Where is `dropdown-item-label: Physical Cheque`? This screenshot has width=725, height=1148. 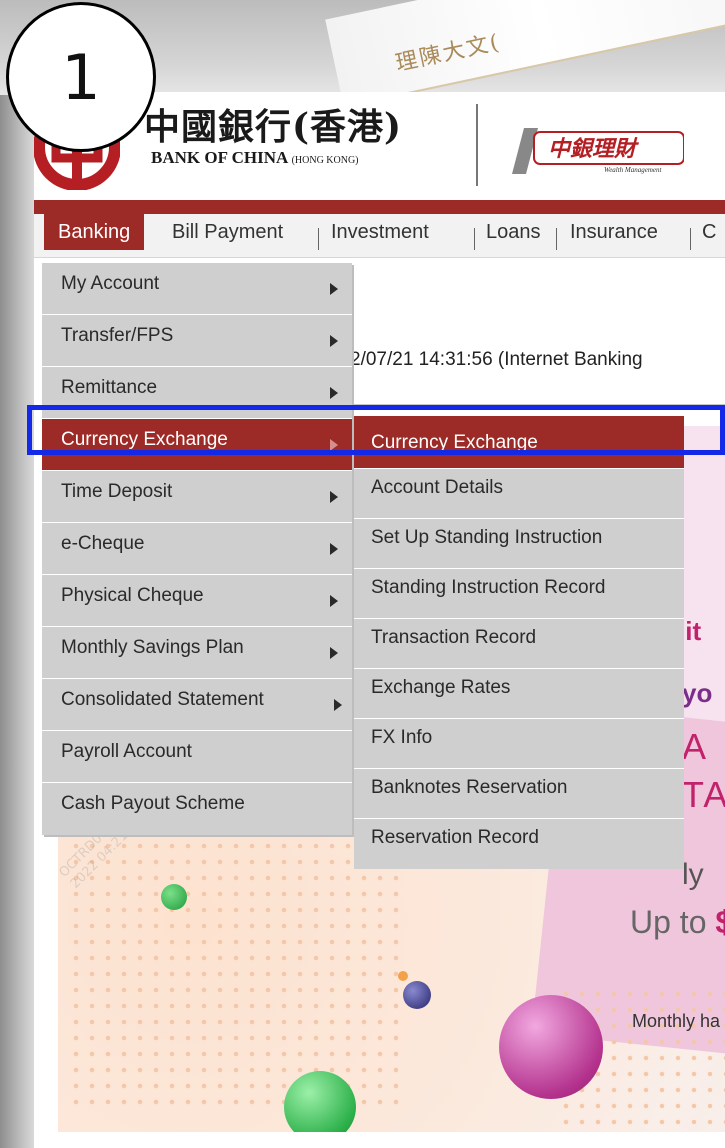
dropdown-item-label: Physical Cheque is located at coordinates (132, 595).